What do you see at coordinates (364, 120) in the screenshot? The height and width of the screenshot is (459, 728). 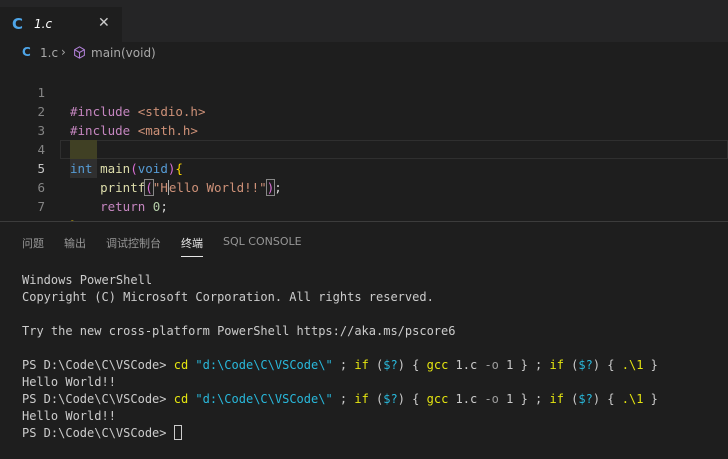 I see `code-line: 3` at bounding box center [364, 120].